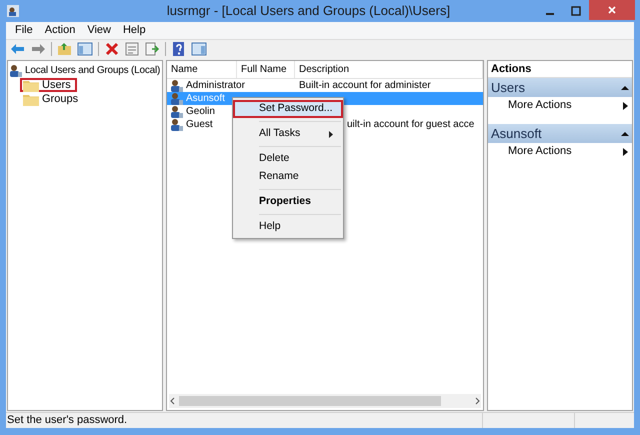 Image resolution: width=640 pixels, height=435 pixels. Describe the element at coordinates (364, 86) in the screenshot. I see `description-text: Built-in account for administer` at that location.